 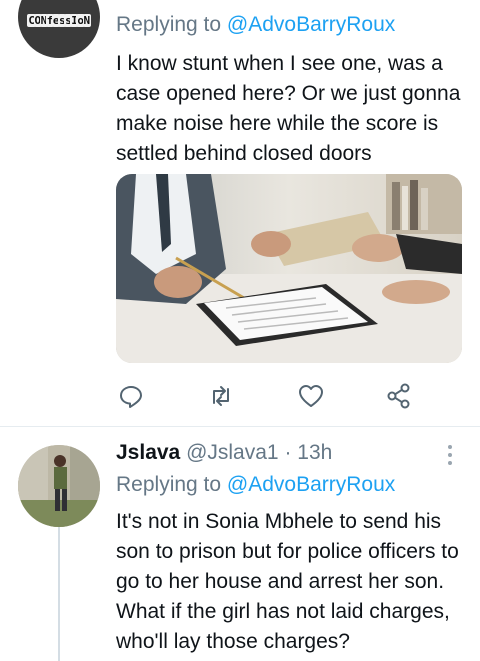 What do you see at coordinates (399, 396) in the screenshot?
I see `share-icon` at bounding box center [399, 396].